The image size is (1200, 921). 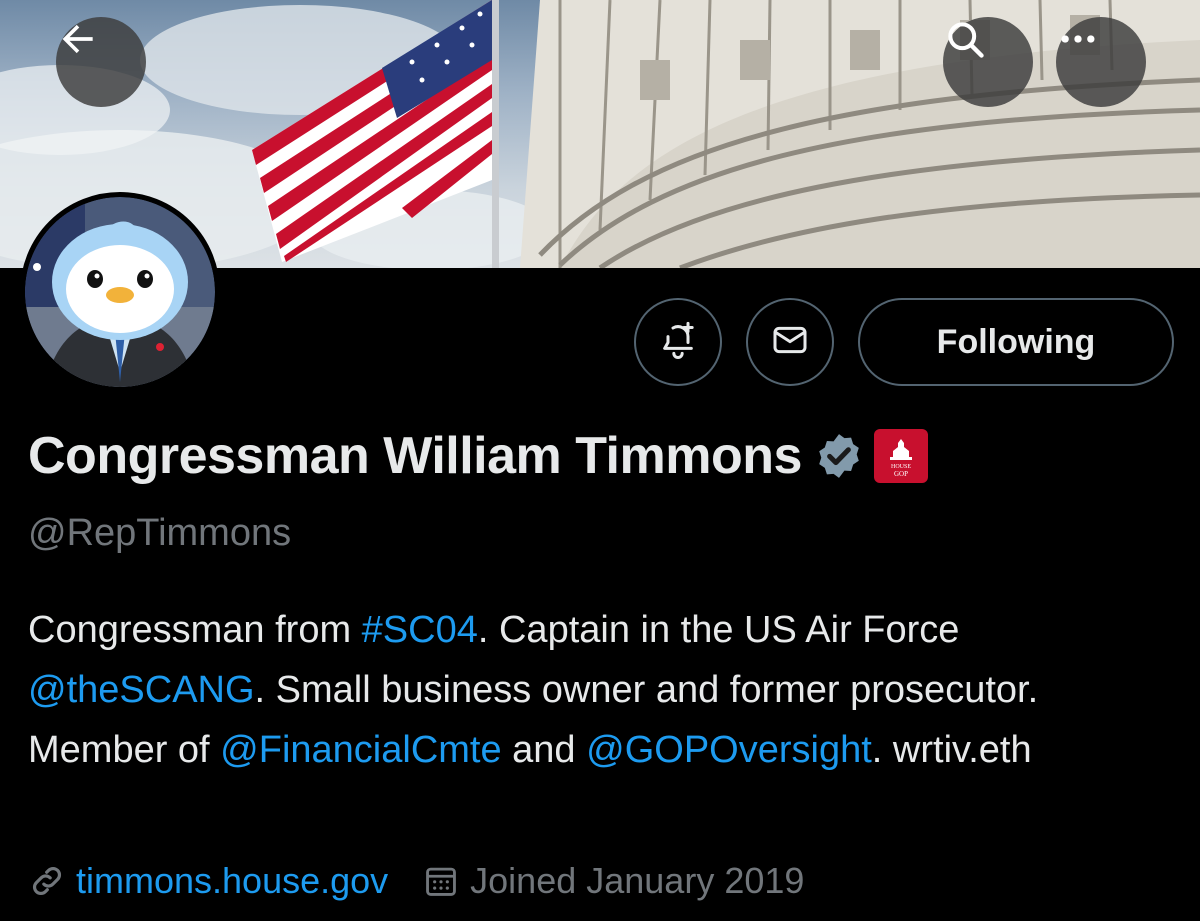 I want to click on envelope-icon, so click(x=790, y=342).